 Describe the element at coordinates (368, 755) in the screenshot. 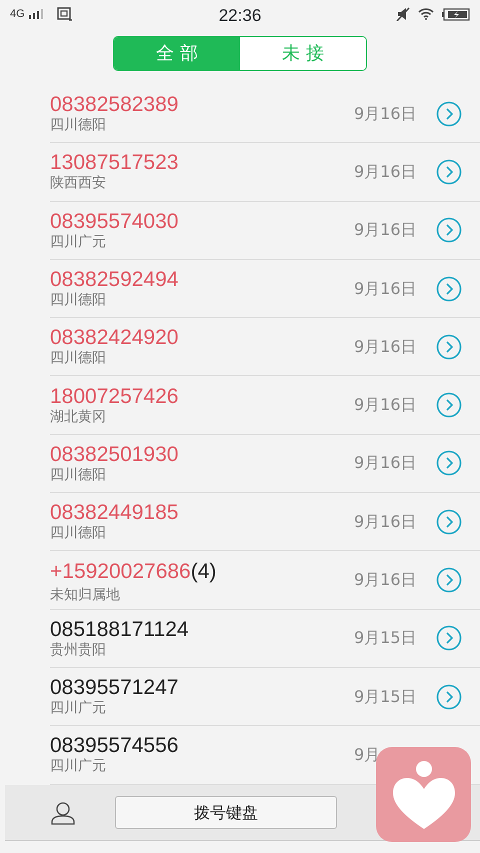

I see `call-date: 9月` at that location.